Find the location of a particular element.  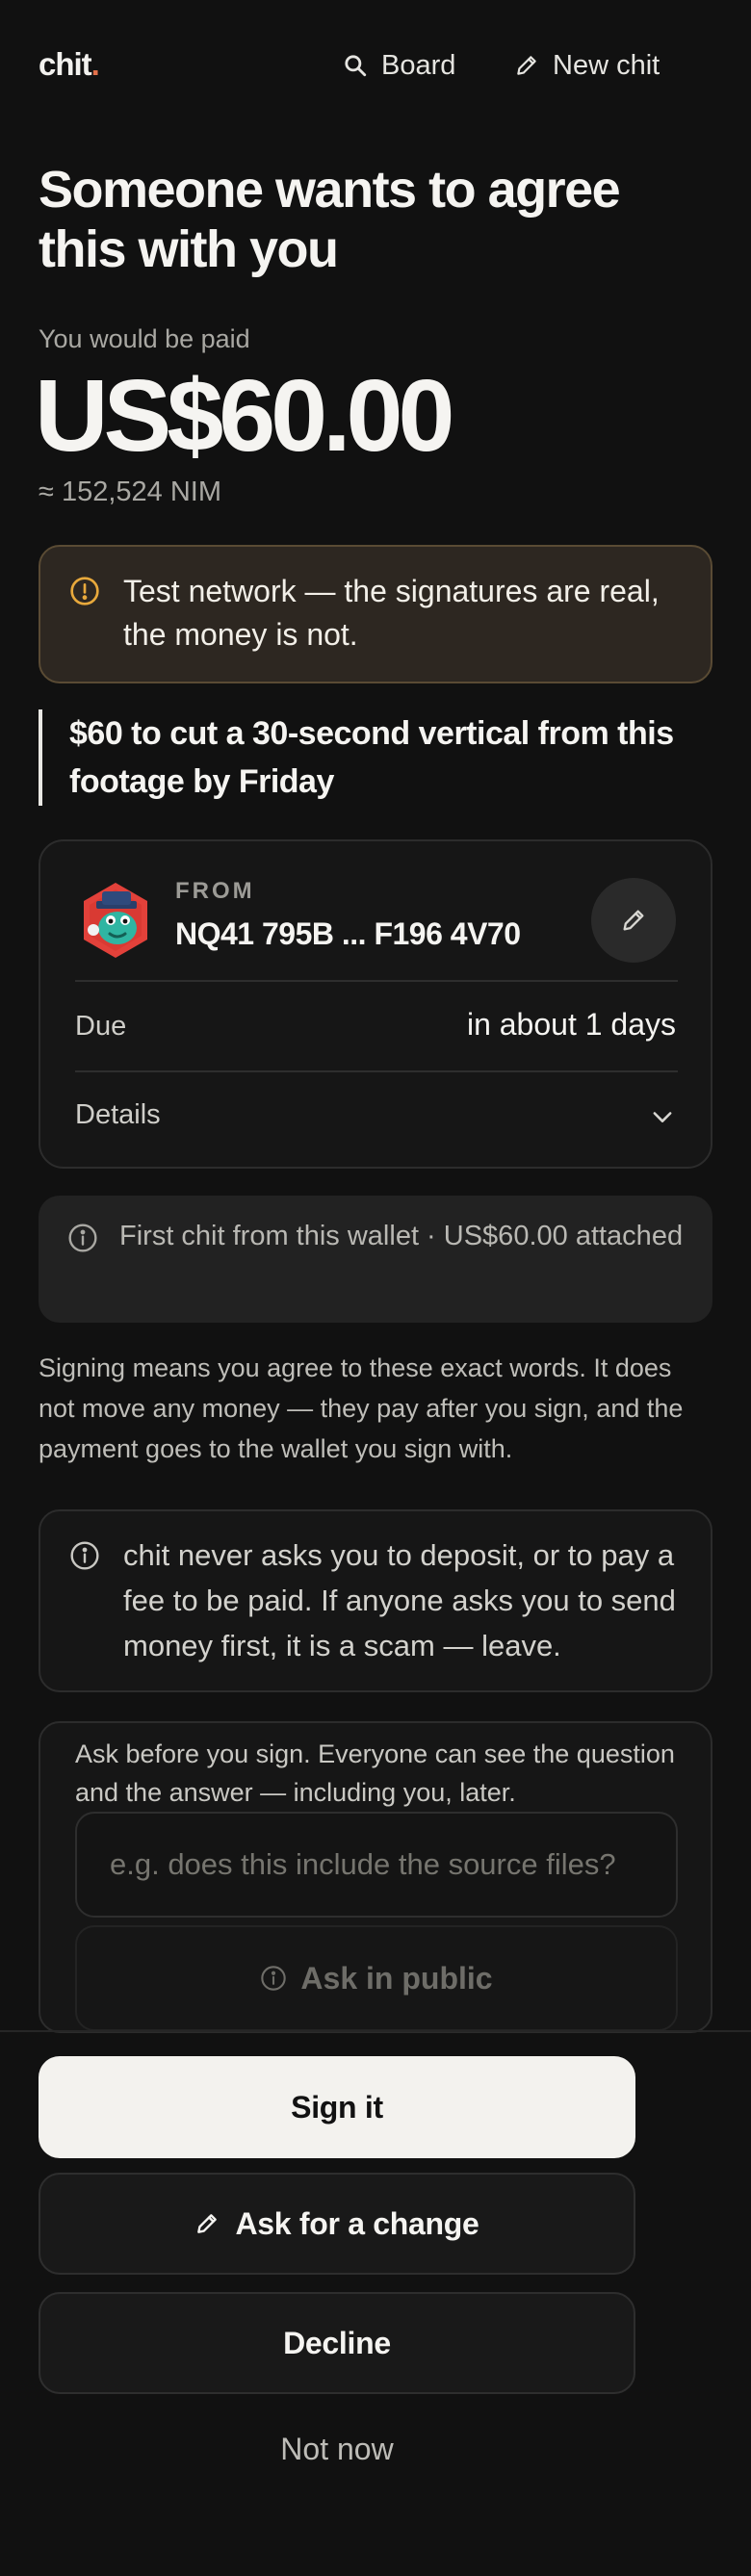

question-input is located at coordinates (376, 1865).